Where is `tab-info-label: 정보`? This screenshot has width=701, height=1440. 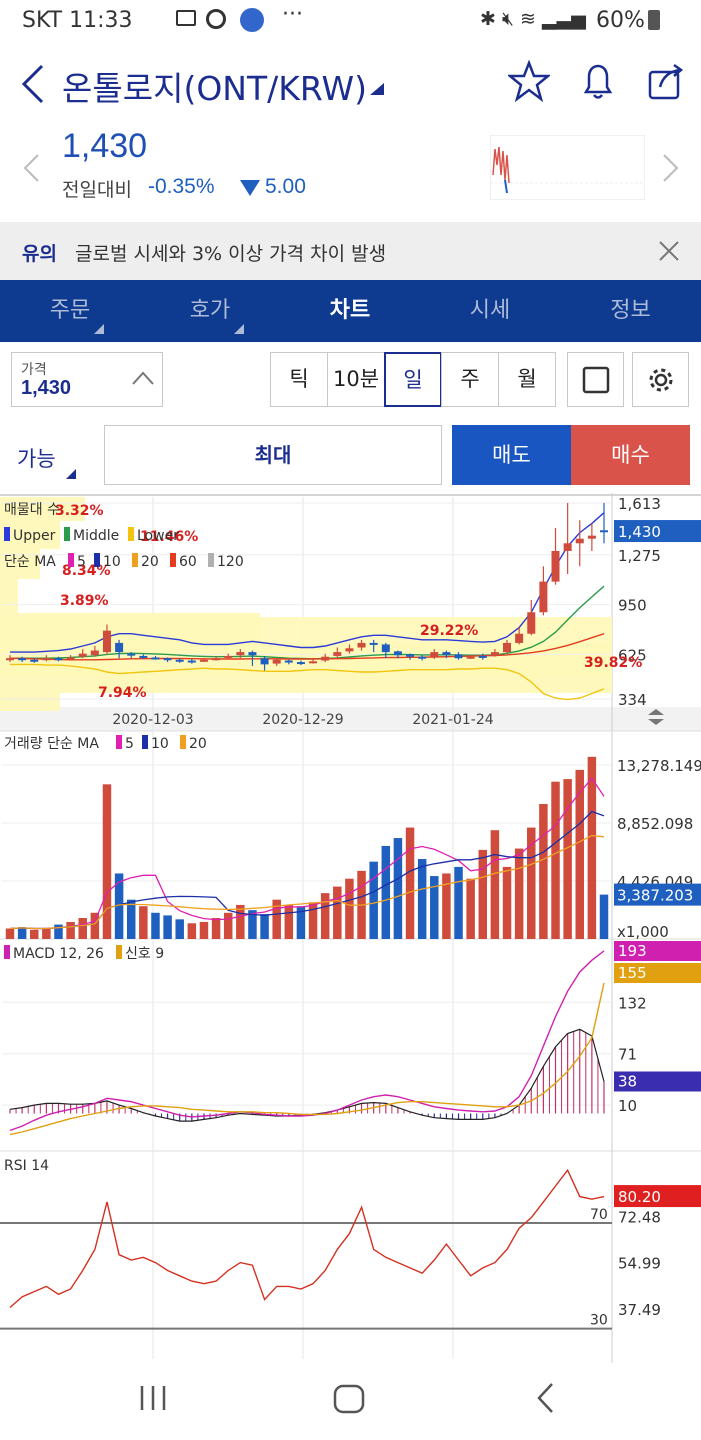 tab-info-label: 정보 is located at coordinates (630, 310).